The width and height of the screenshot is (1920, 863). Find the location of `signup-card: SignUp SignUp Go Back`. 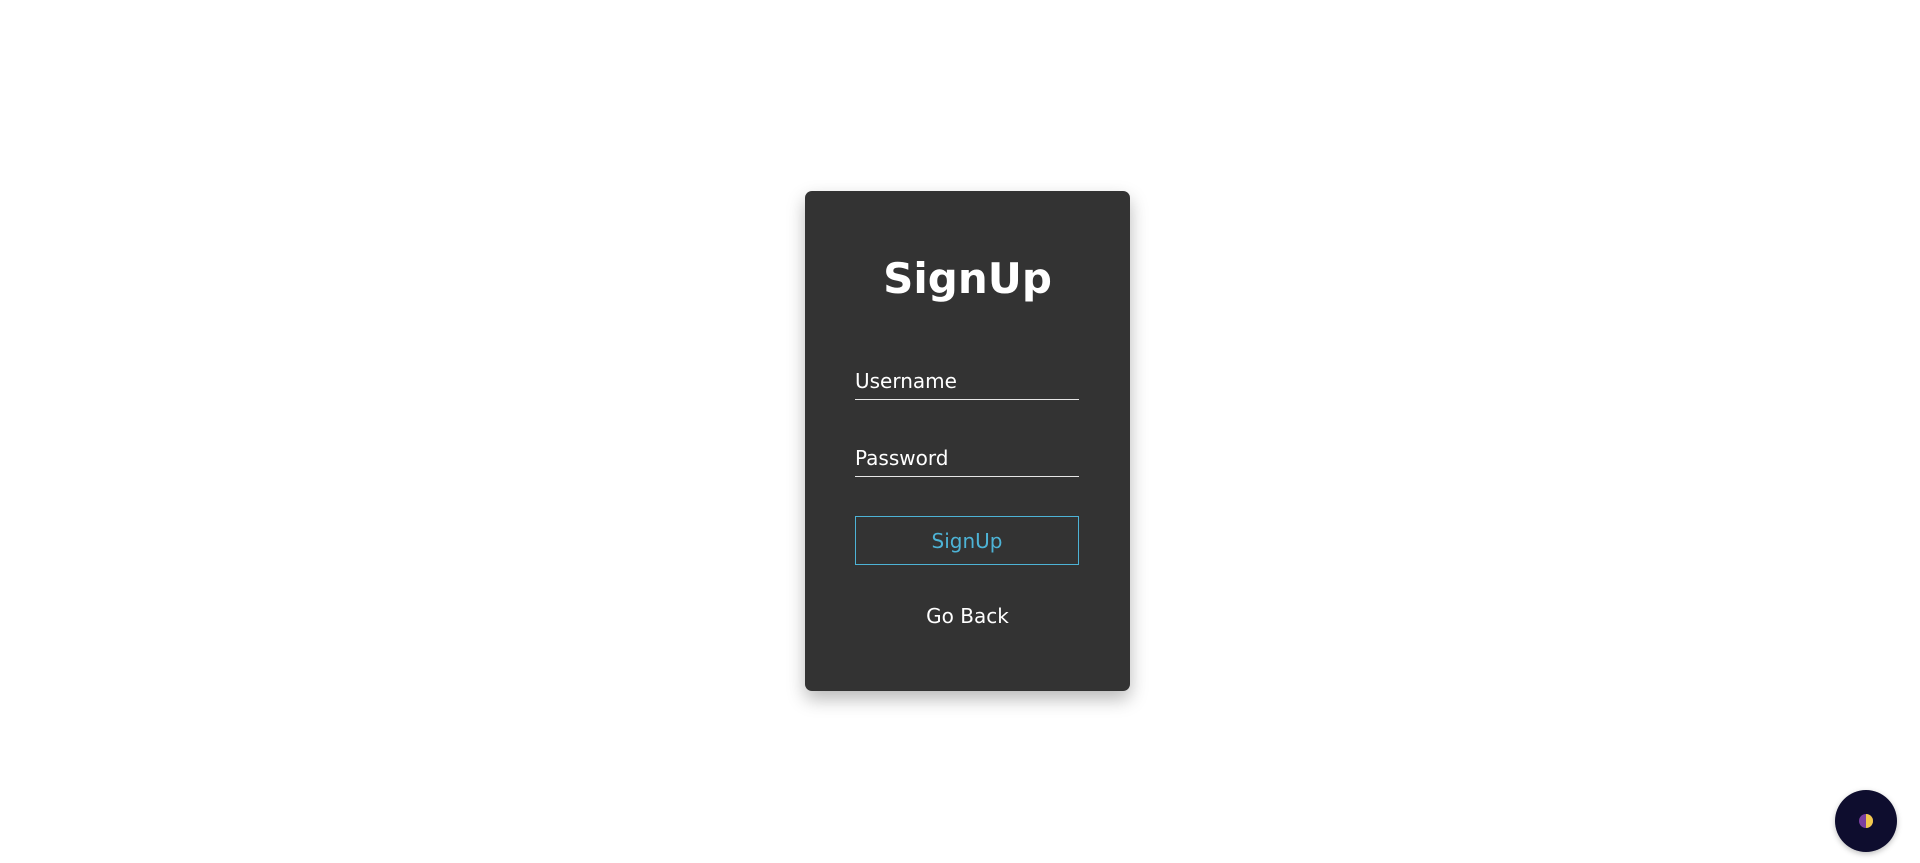

signup-card: SignUp SignUp Go Back is located at coordinates (967, 441).